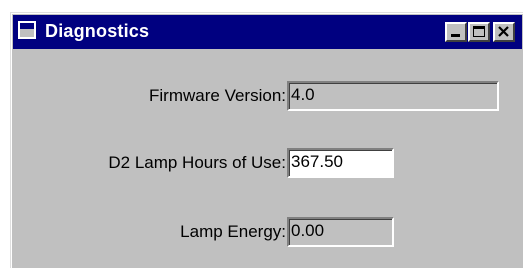 This screenshot has width=523, height=269. What do you see at coordinates (267, 32) in the screenshot?
I see `title-bar: Diagnostics` at bounding box center [267, 32].